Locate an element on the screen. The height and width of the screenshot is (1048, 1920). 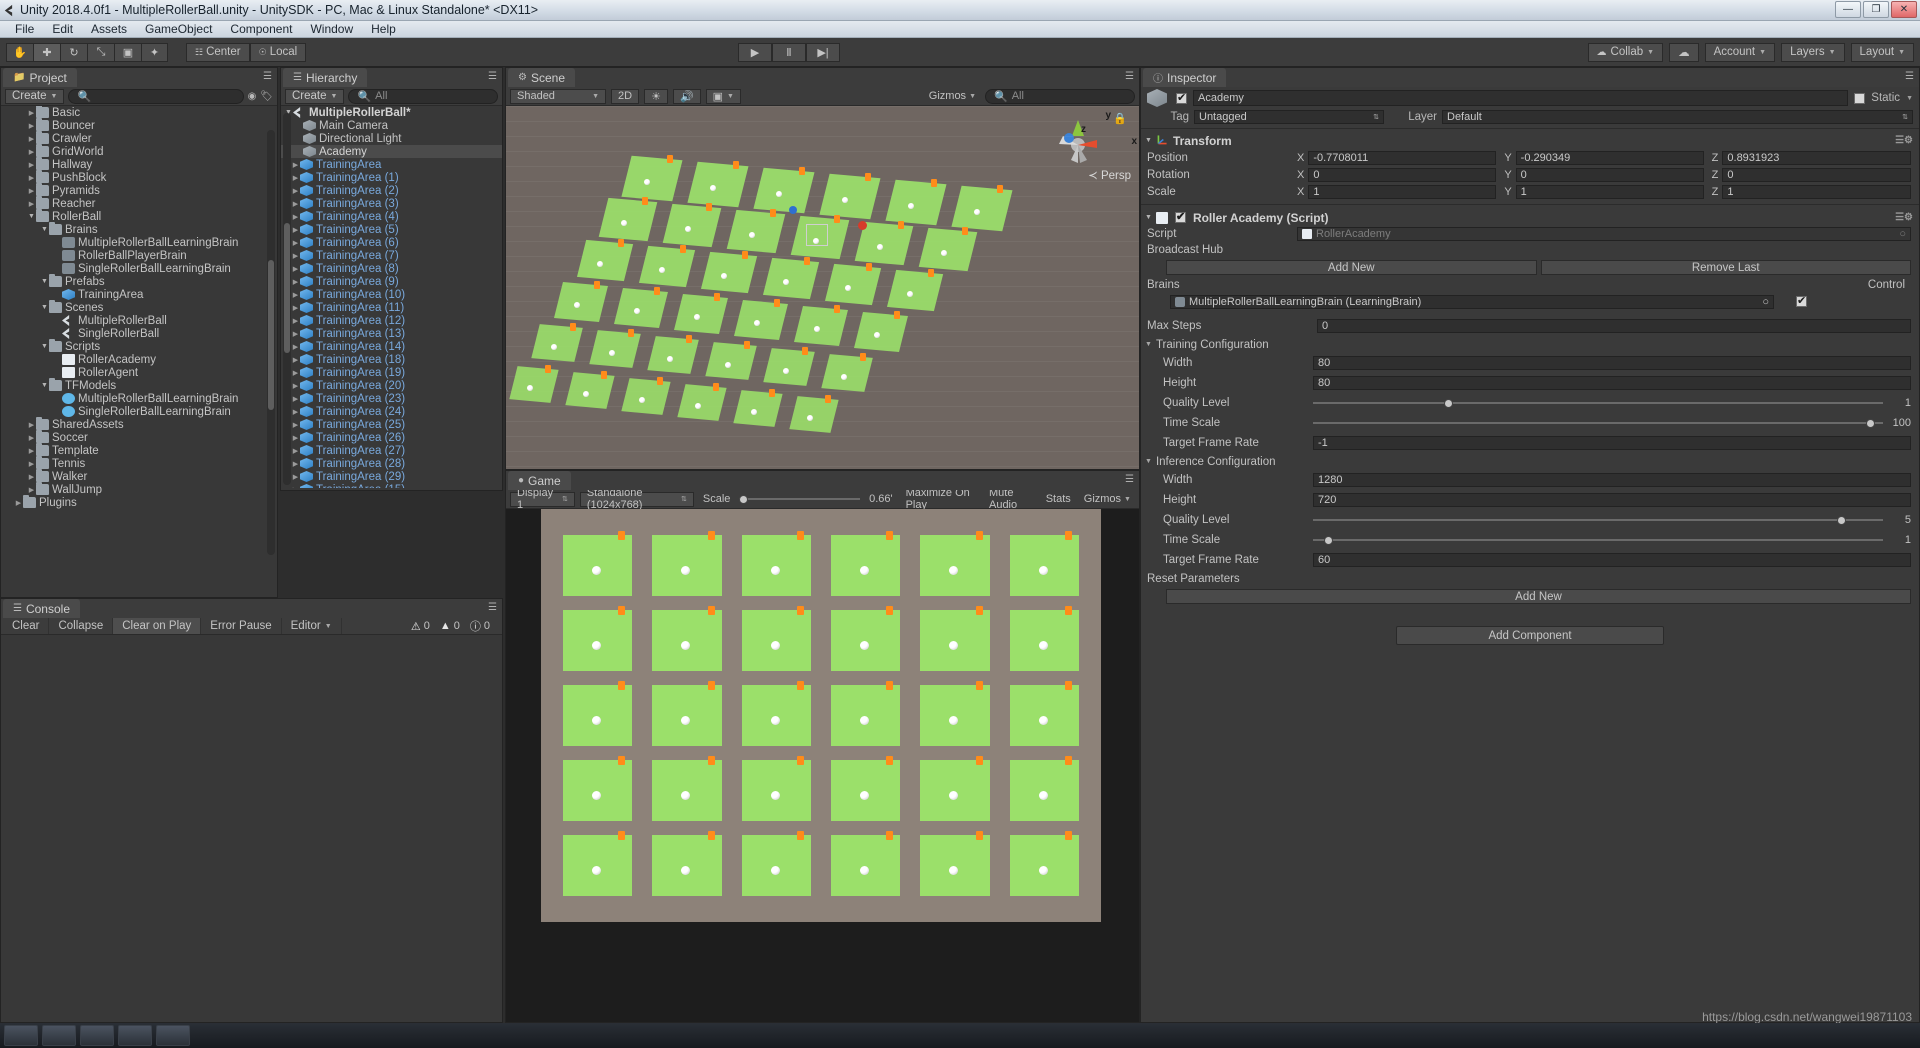
hierarchy-create-button: Create ▼ is located at coordinates (315, 96).